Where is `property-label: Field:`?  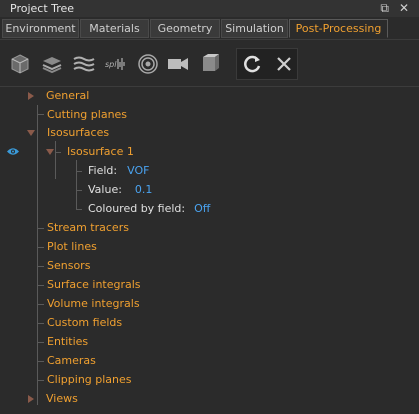
property-label: Field: is located at coordinates (103, 170).